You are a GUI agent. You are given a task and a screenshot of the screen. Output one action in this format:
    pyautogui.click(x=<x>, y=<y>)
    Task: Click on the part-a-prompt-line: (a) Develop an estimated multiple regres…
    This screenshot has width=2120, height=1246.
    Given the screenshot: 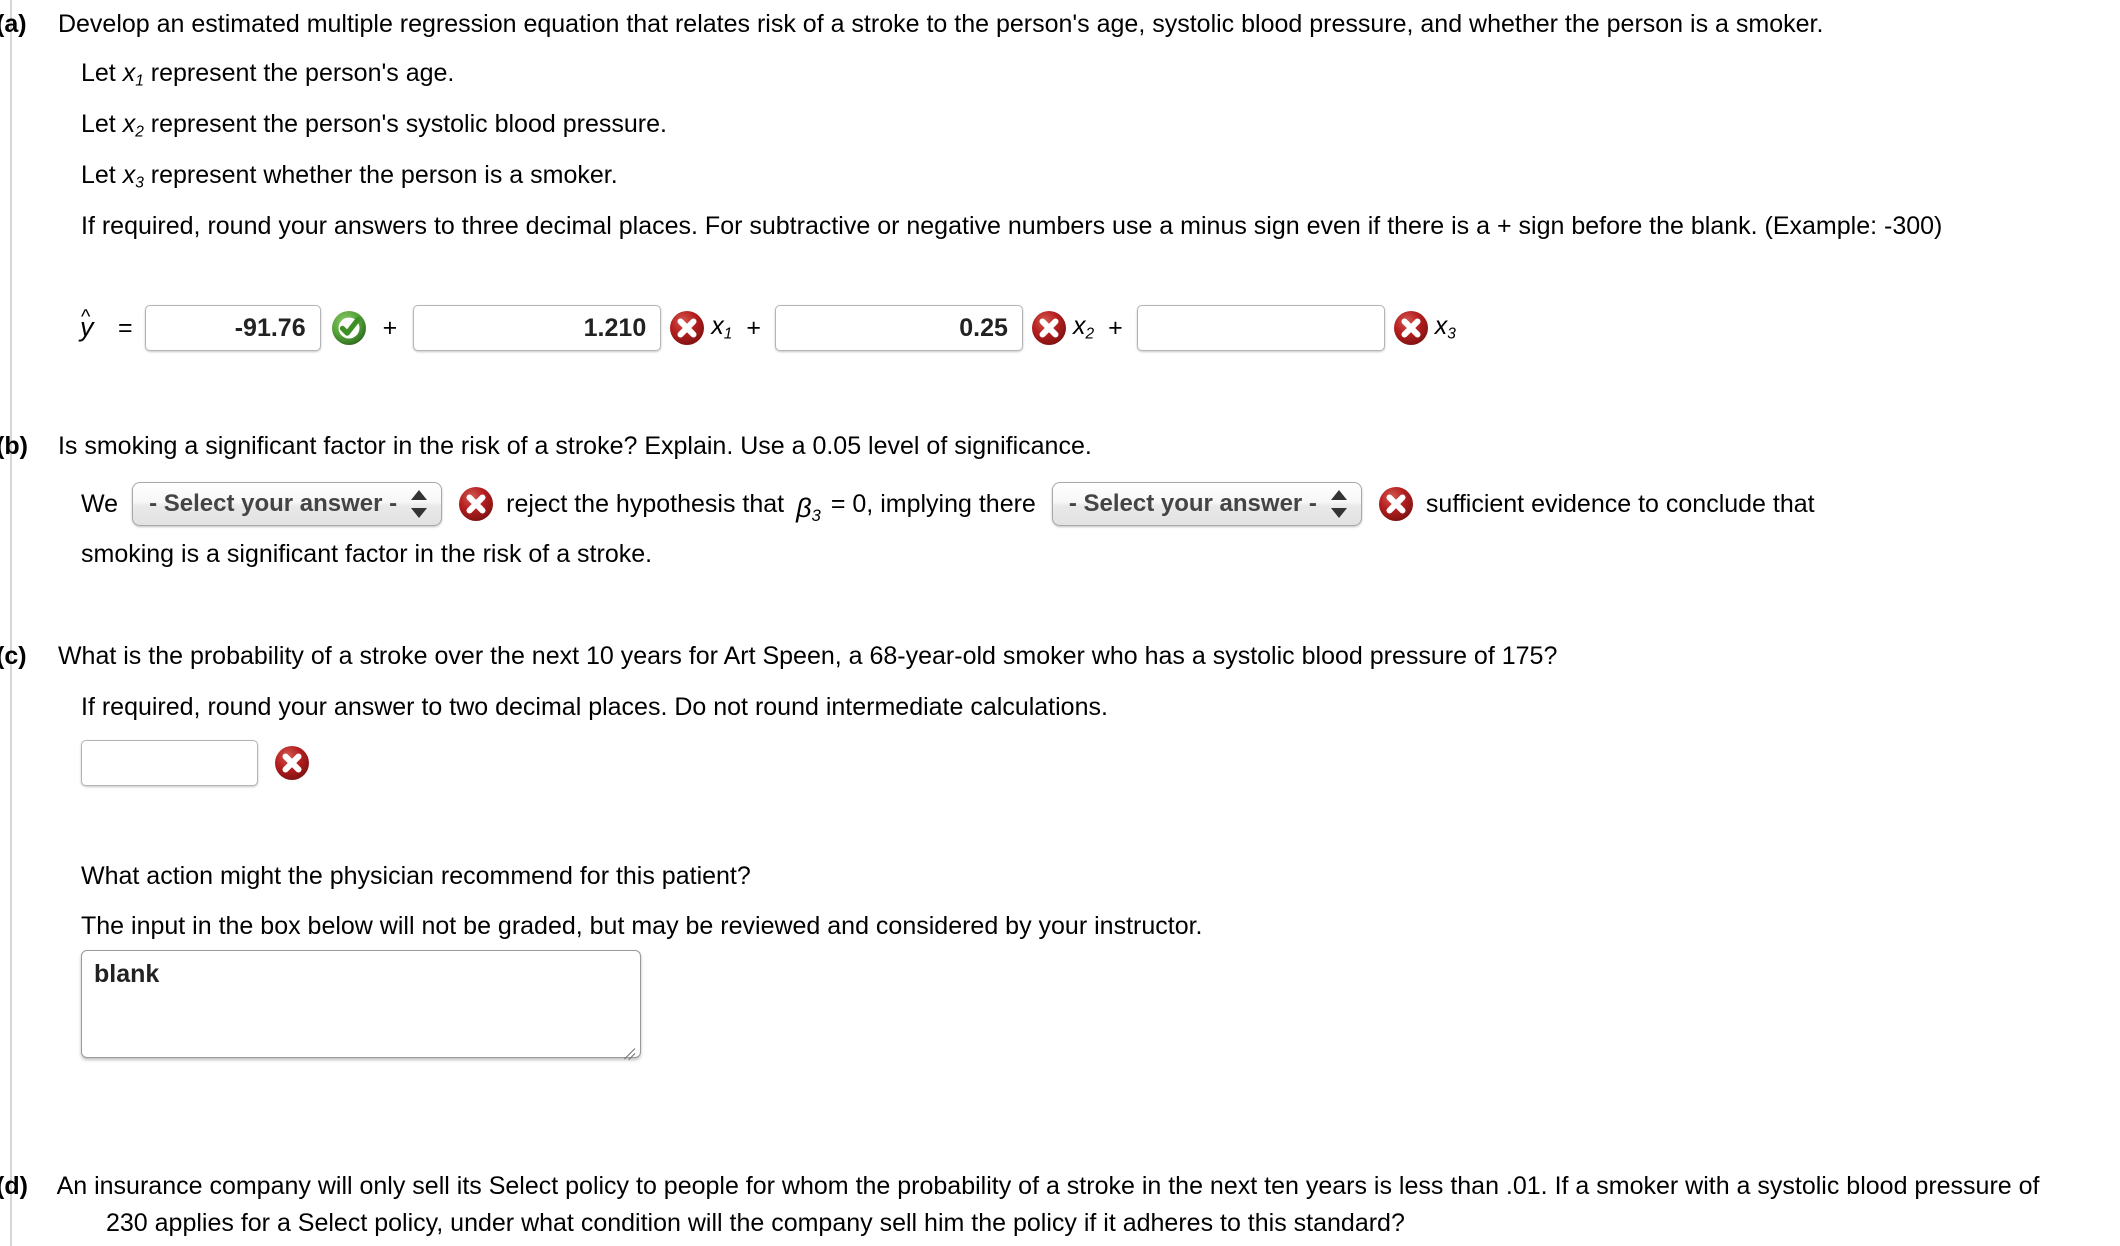 What is the action you would take?
    pyautogui.click(x=912, y=24)
    